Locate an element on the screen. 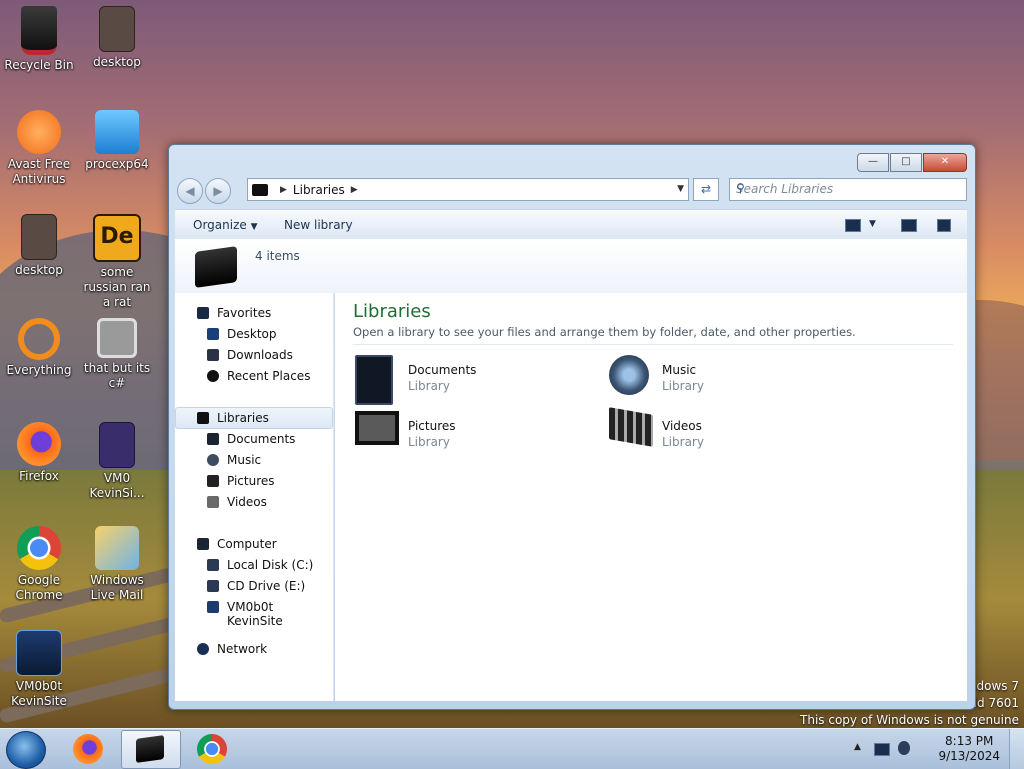  desktop-icon-procexp64: procexp64 is located at coordinates (117, 141).